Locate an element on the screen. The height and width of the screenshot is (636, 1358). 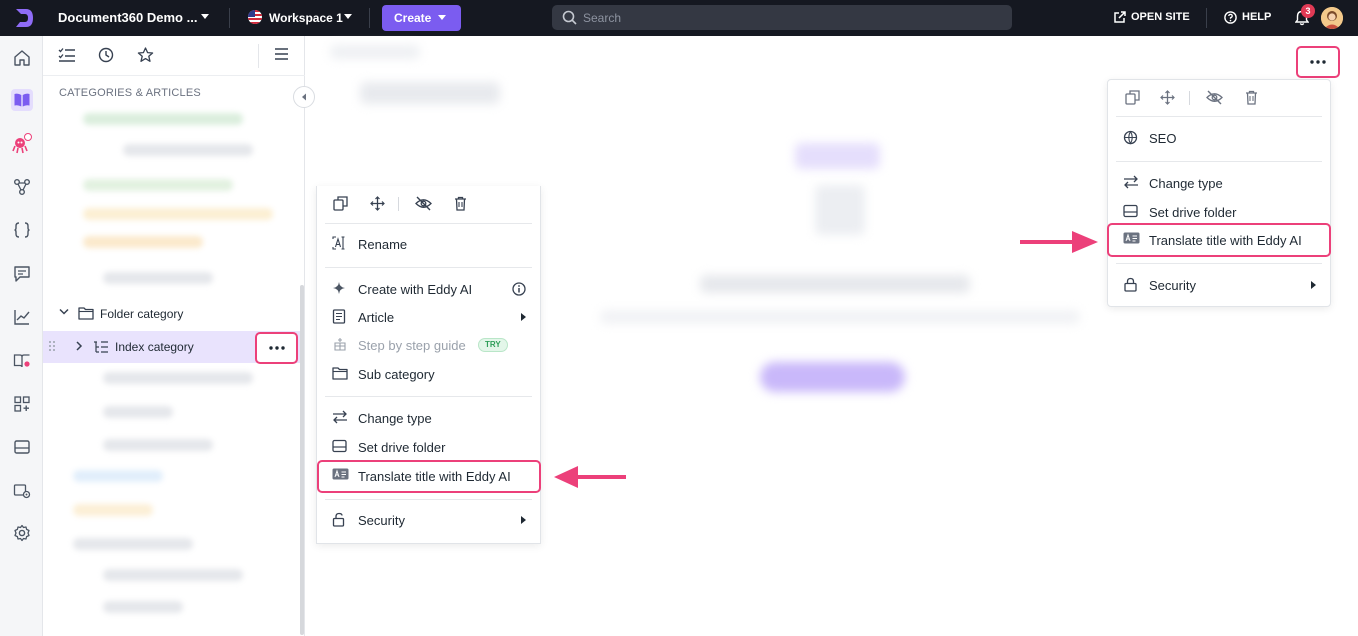
search-icon is located at coordinates (569, 17).